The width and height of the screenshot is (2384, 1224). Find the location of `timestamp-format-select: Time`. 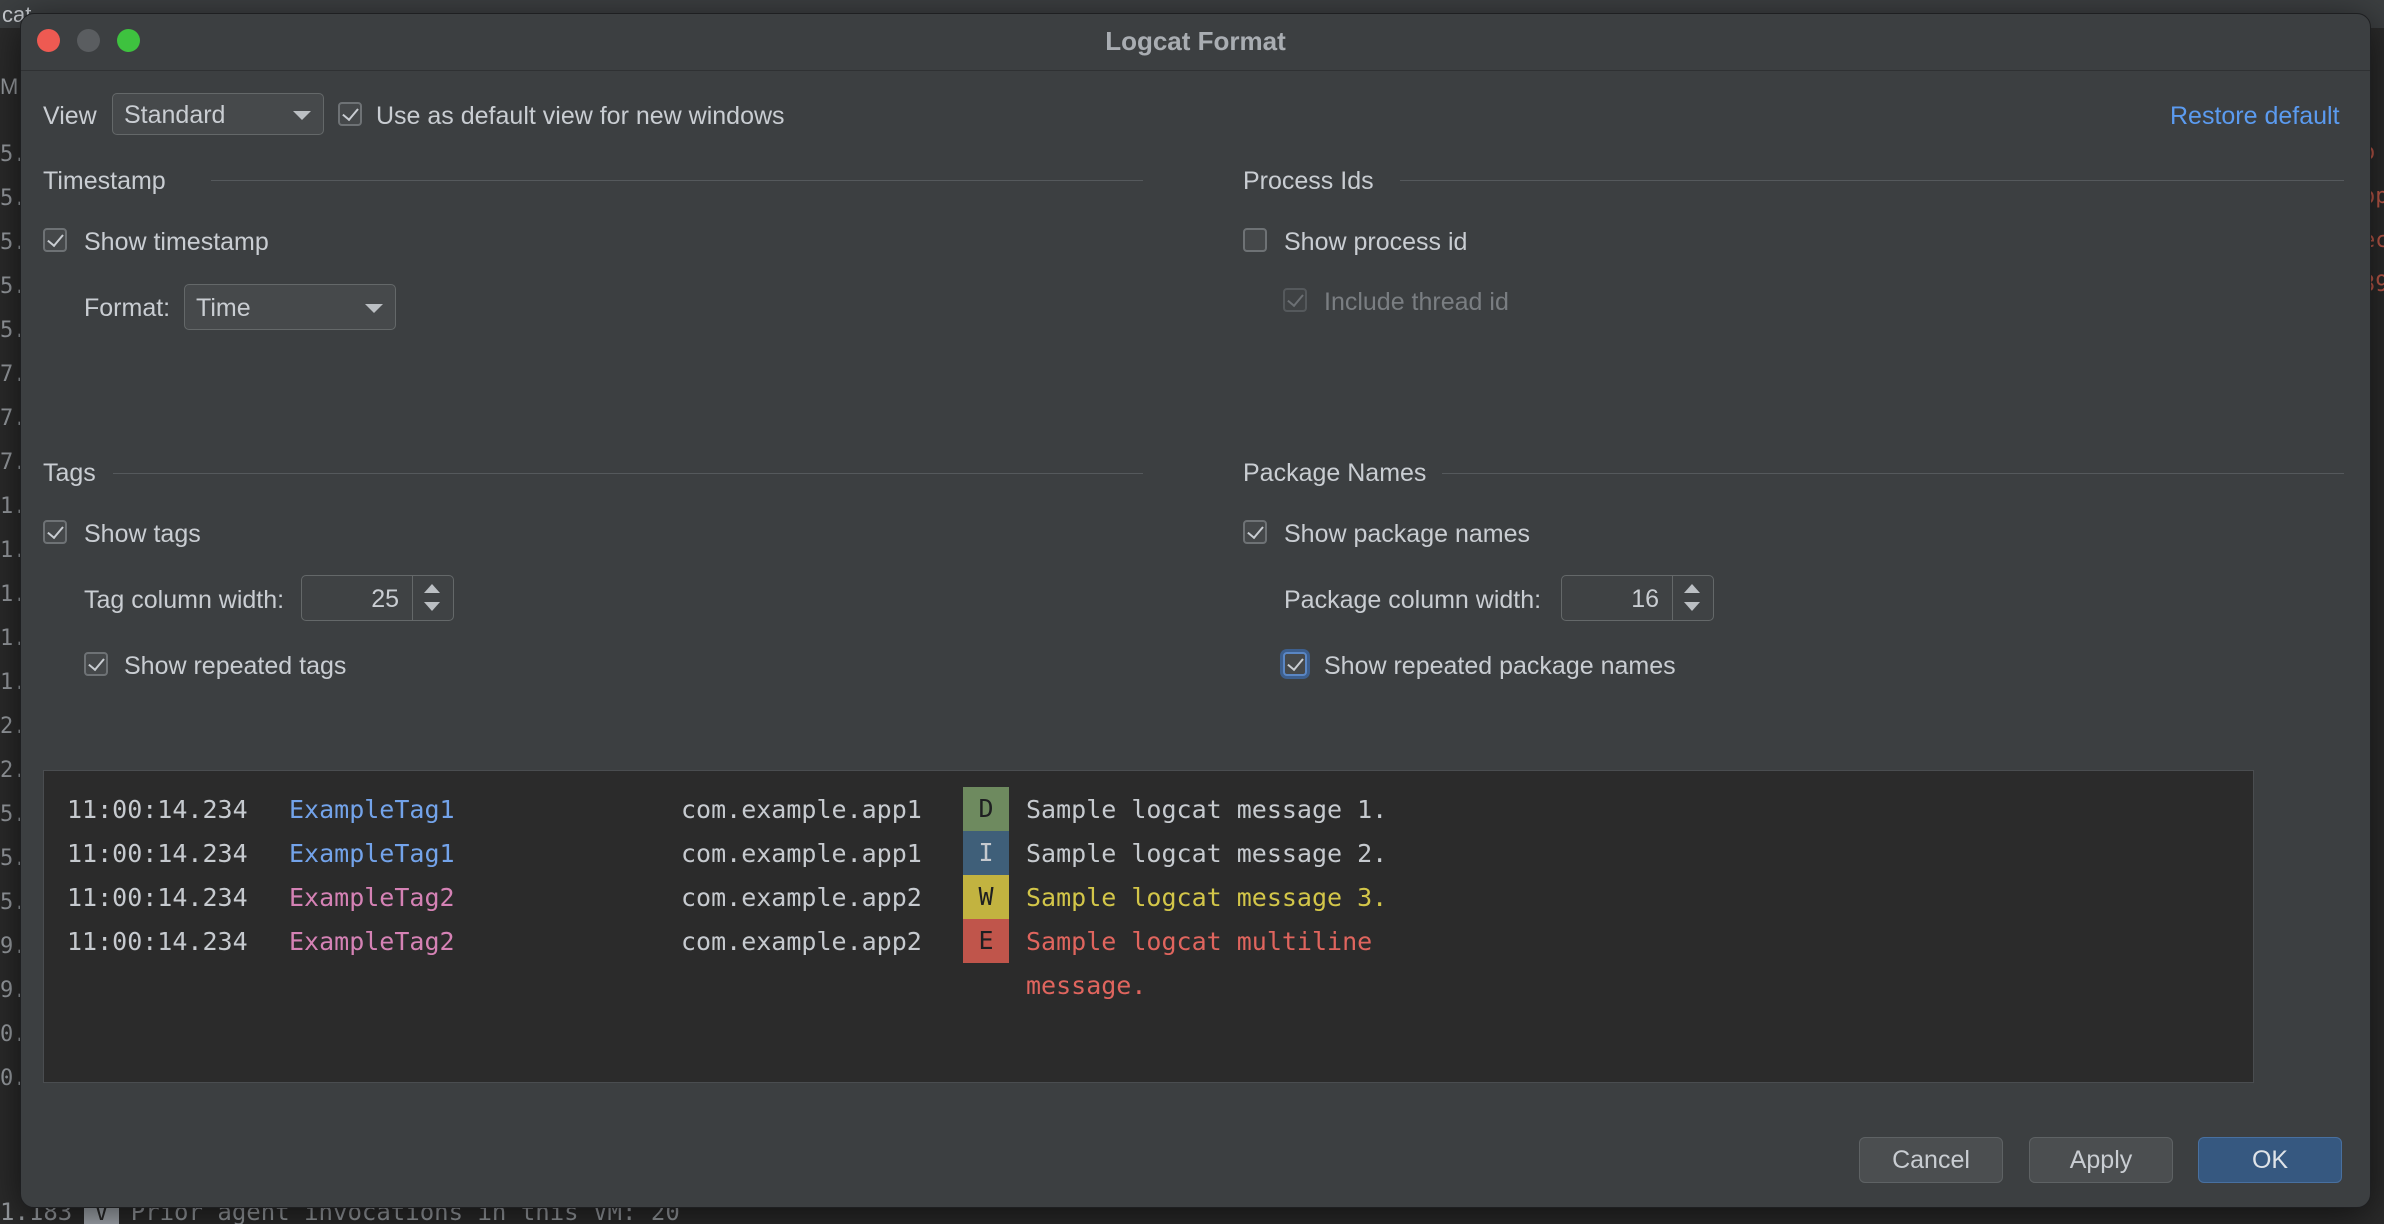

timestamp-format-select: Time is located at coordinates (290, 307).